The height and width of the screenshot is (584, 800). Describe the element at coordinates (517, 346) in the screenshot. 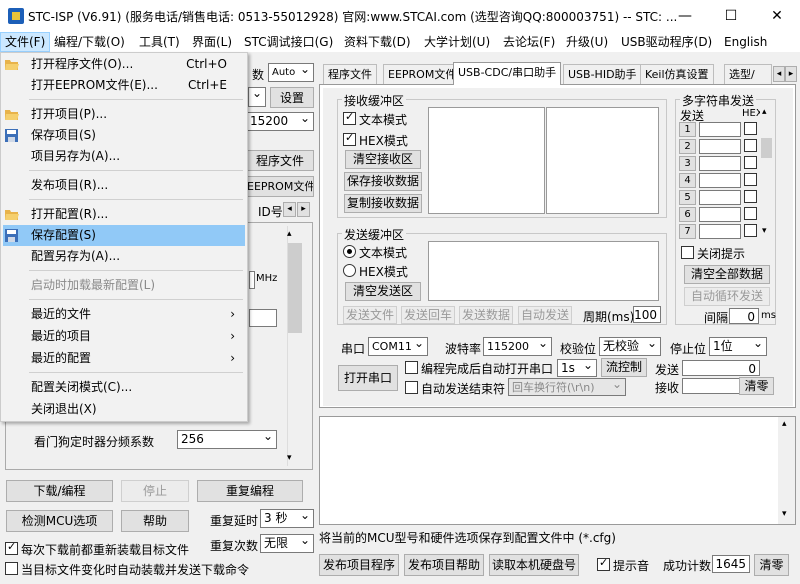

I see `baud-rate-select: 115200` at that location.